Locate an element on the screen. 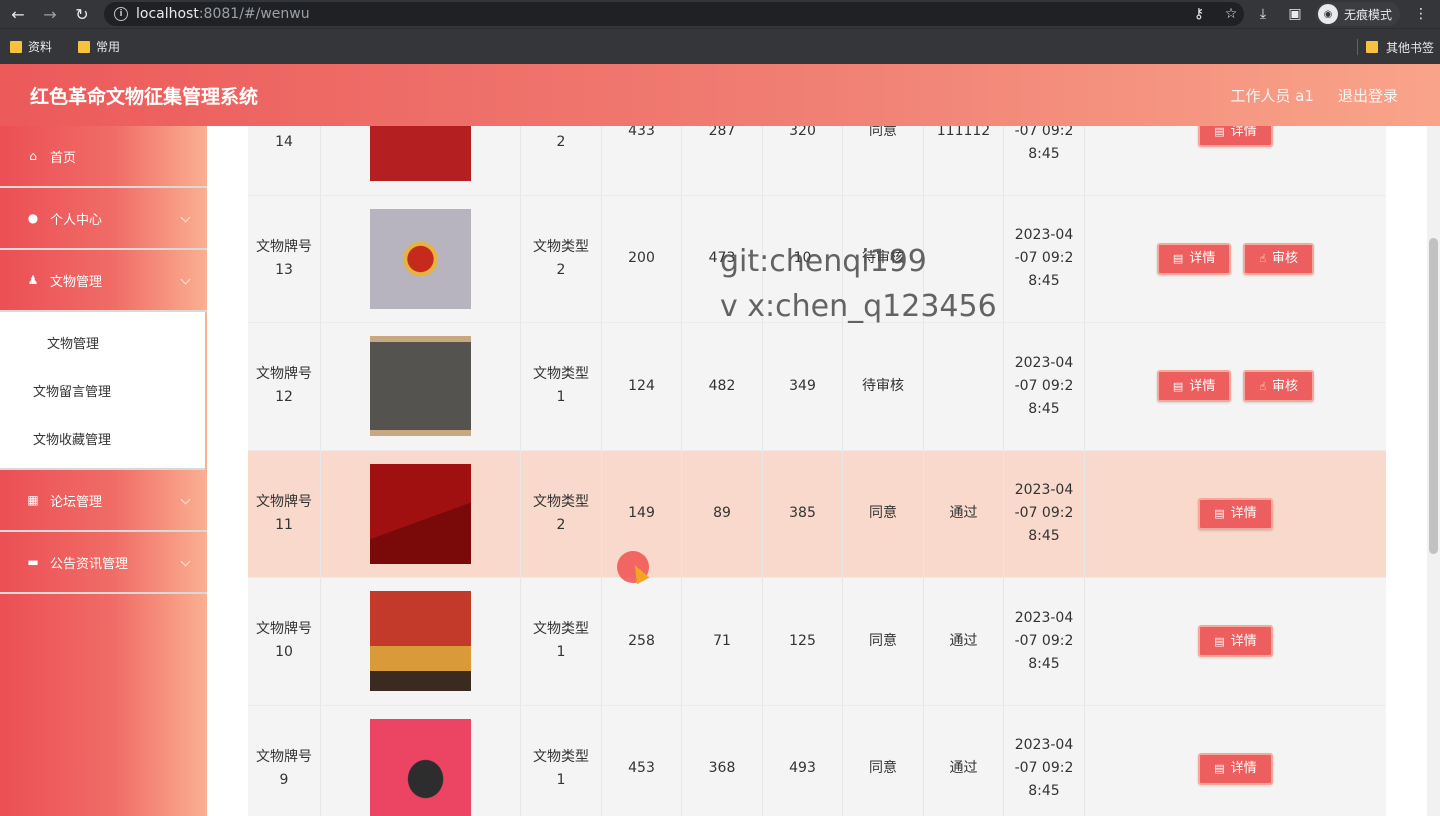 The width and height of the screenshot is (1440, 816). menu-dots-icon: ⋮ is located at coordinates (1421, 14).